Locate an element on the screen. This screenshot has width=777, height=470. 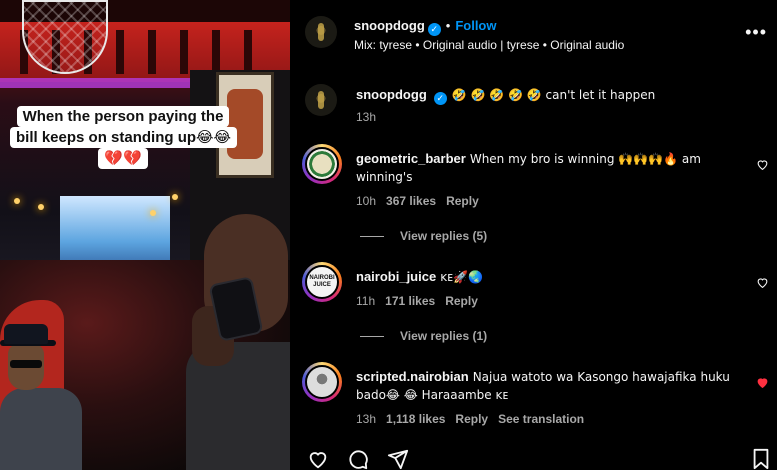
comment-username: scripted.nairobian is located at coordinates (412, 376).